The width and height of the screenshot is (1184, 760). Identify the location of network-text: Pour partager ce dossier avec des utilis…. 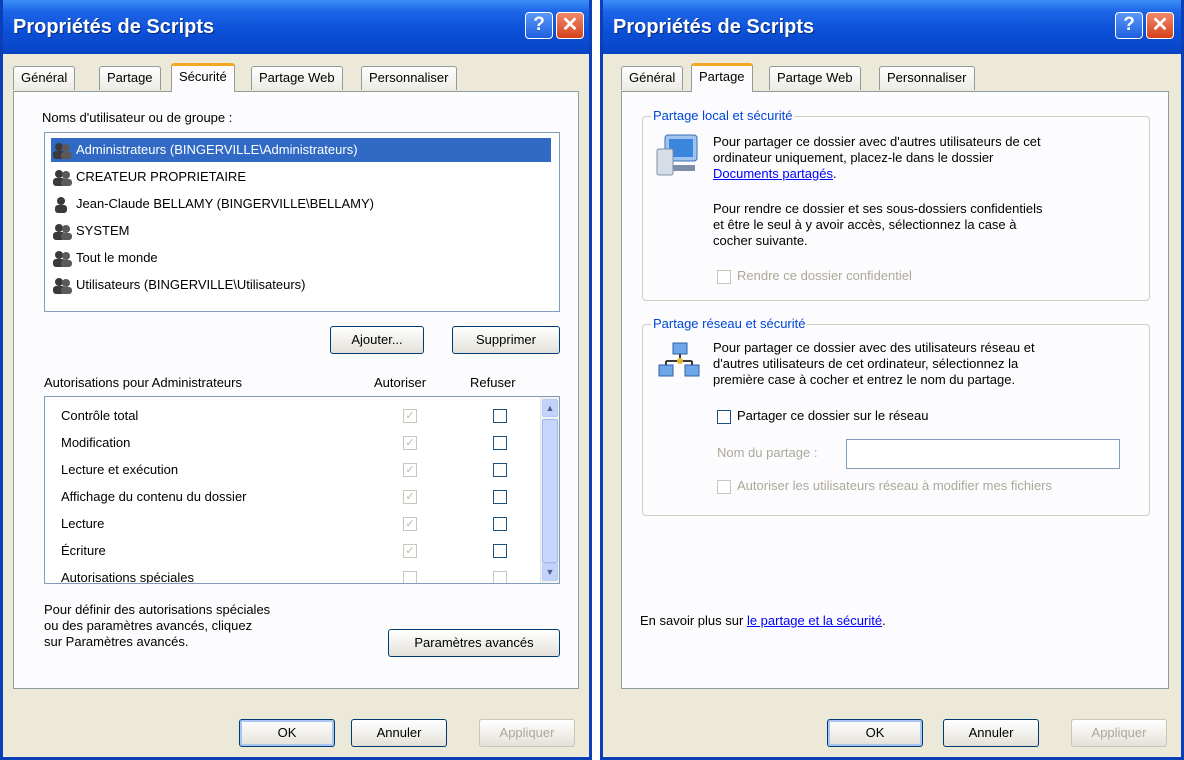
(928, 364).